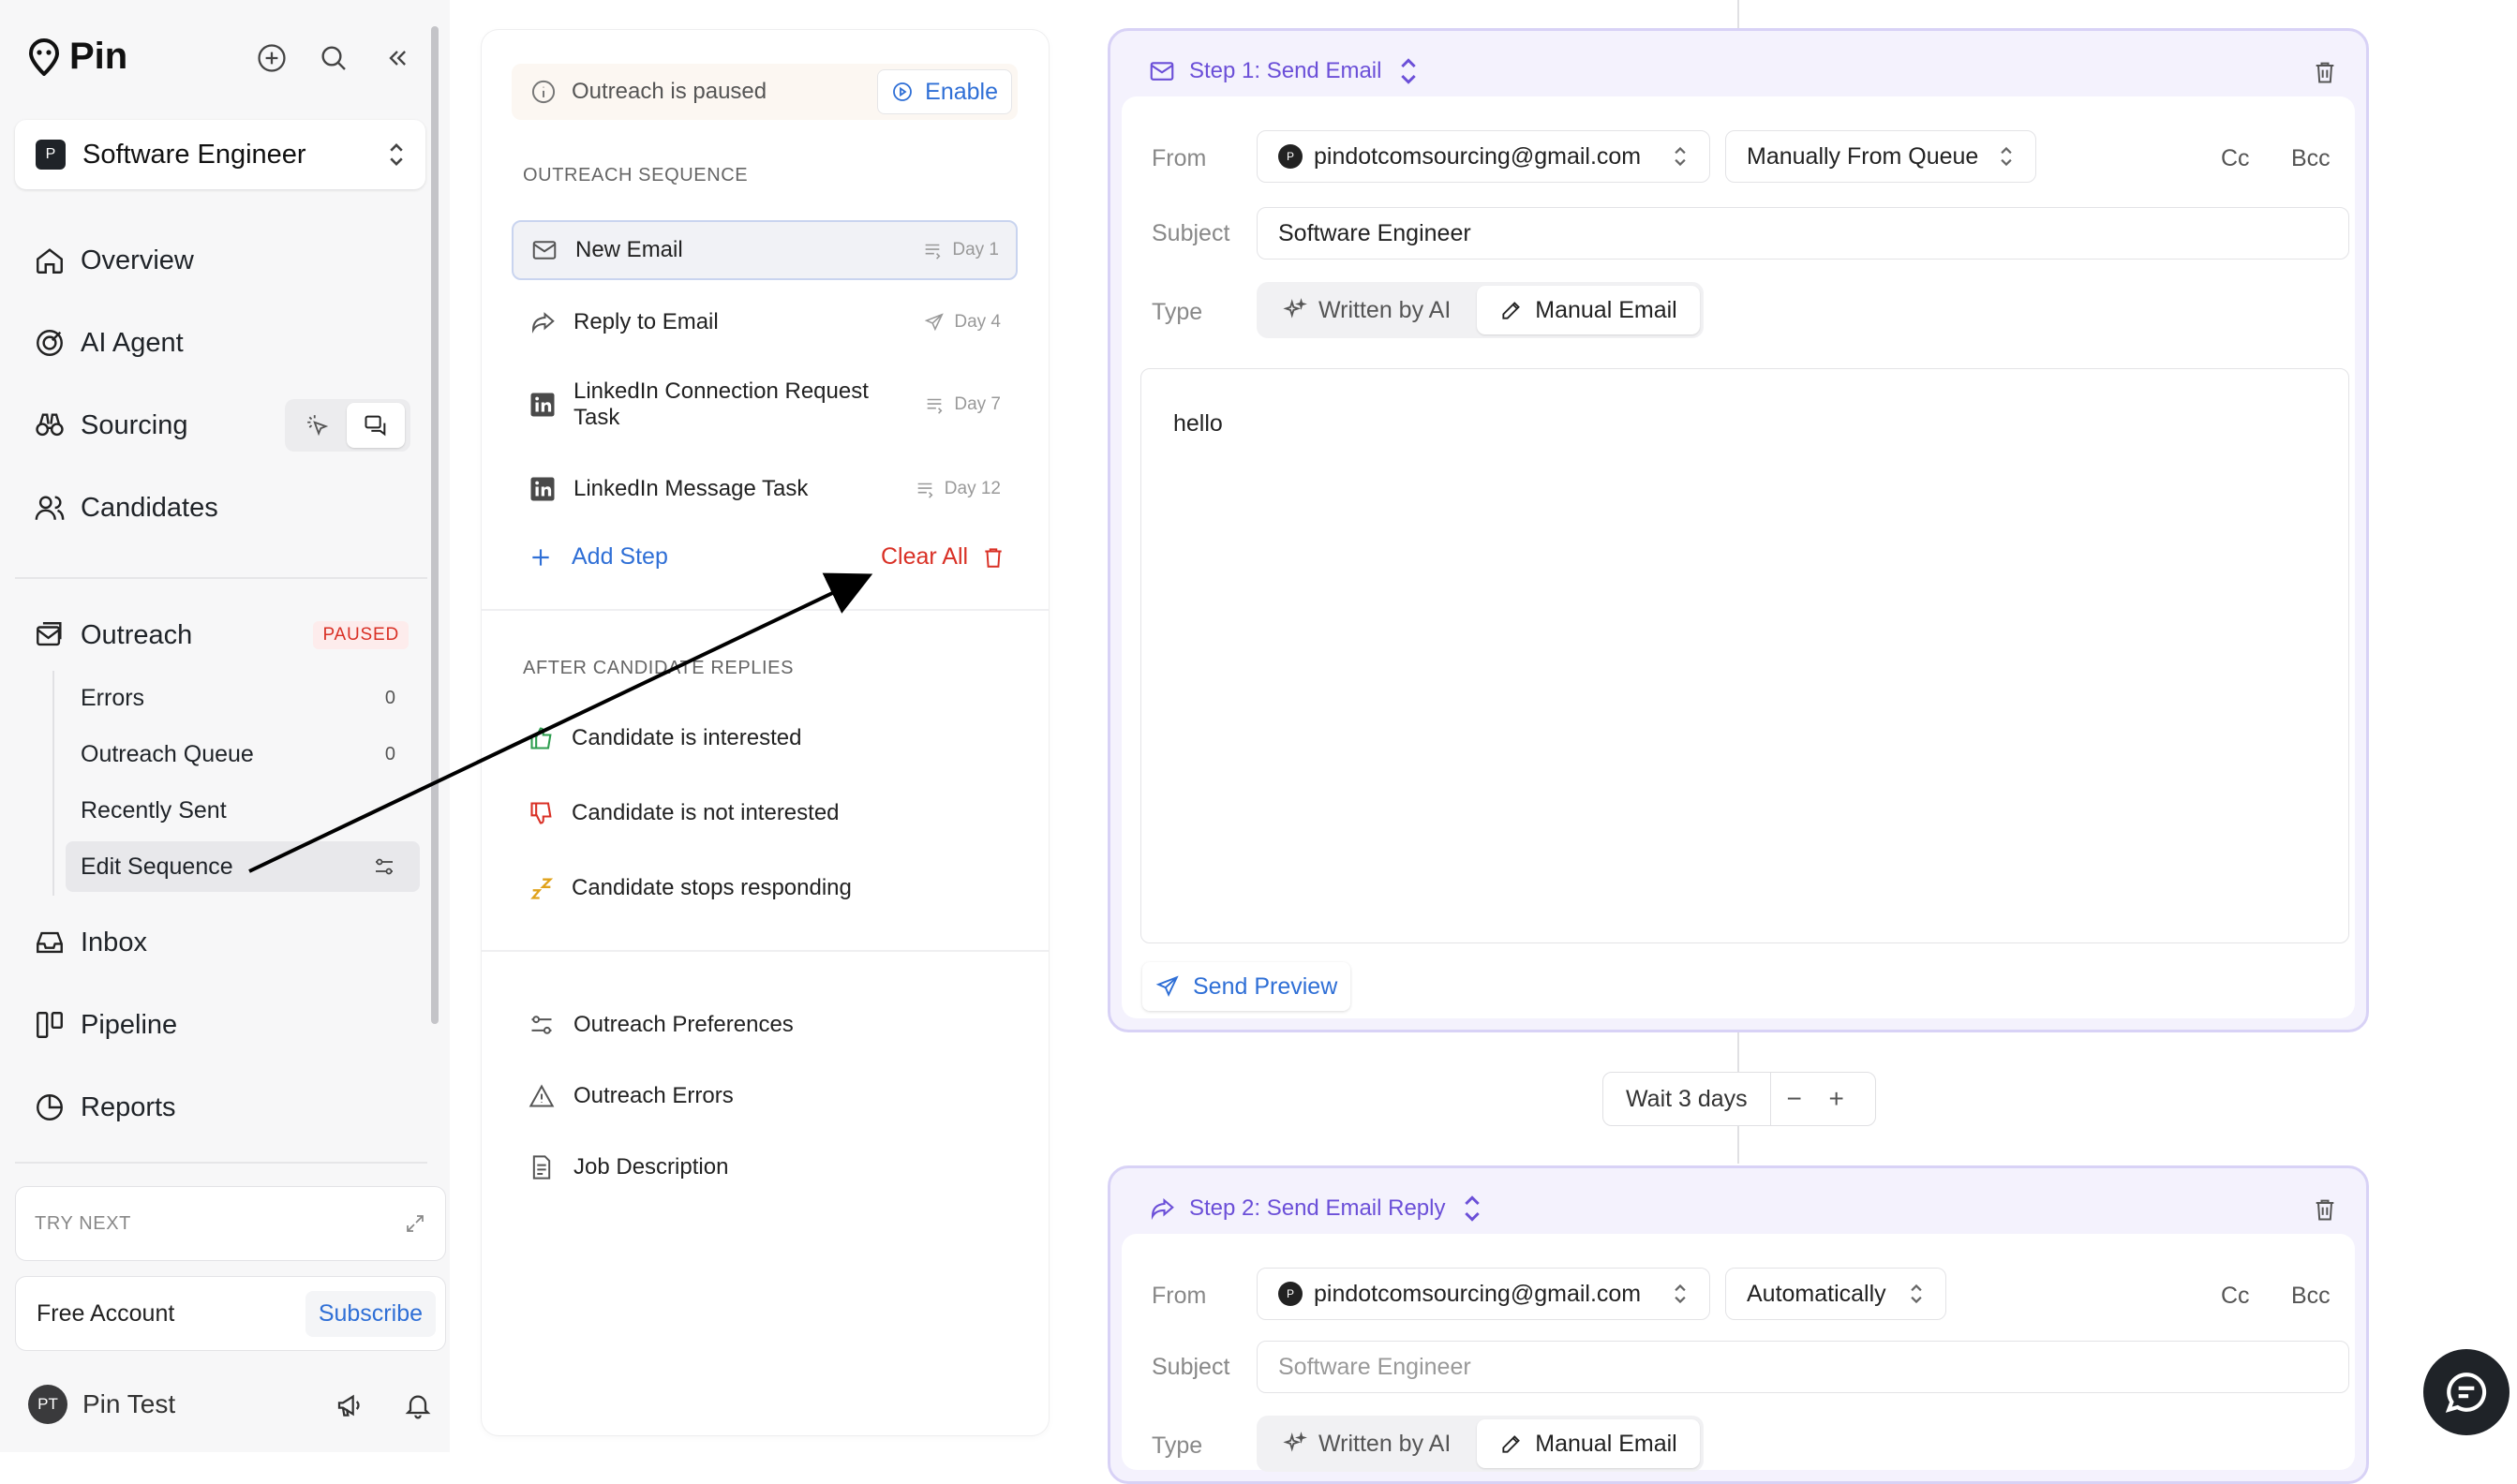  What do you see at coordinates (684, 813) in the screenshot?
I see `reply-not-interested: Candidate is not interested` at bounding box center [684, 813].